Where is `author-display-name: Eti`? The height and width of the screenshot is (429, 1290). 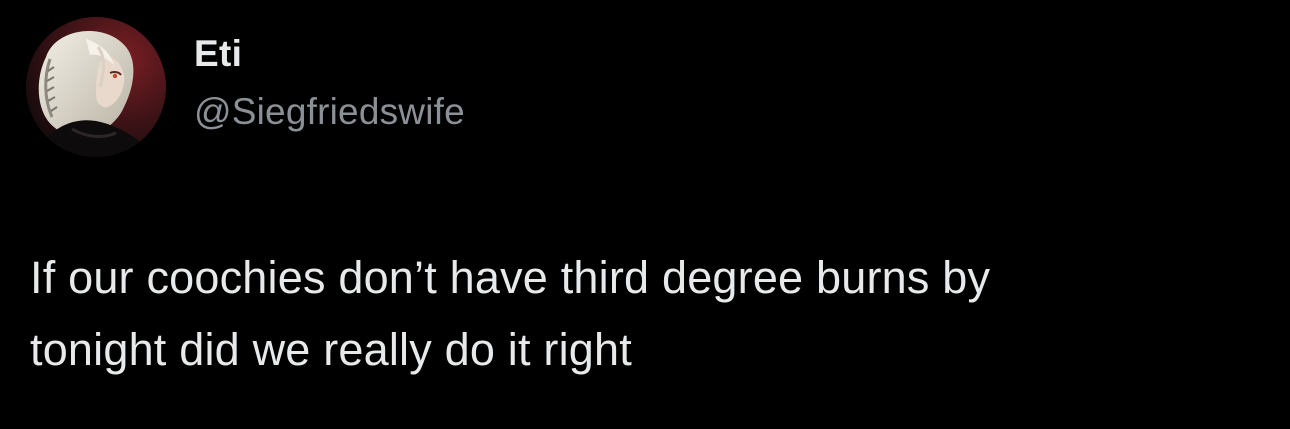
author-display-name: Eti is located at coordinates (329, 54).